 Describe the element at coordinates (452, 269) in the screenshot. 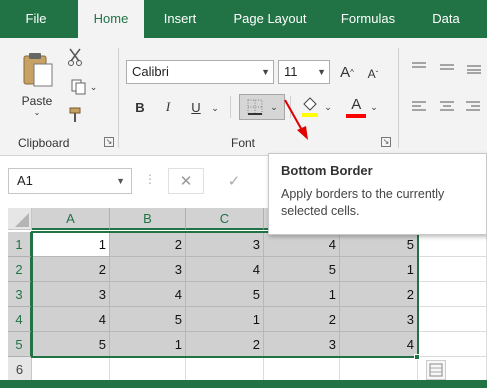

I see `cell-f2` at that location.